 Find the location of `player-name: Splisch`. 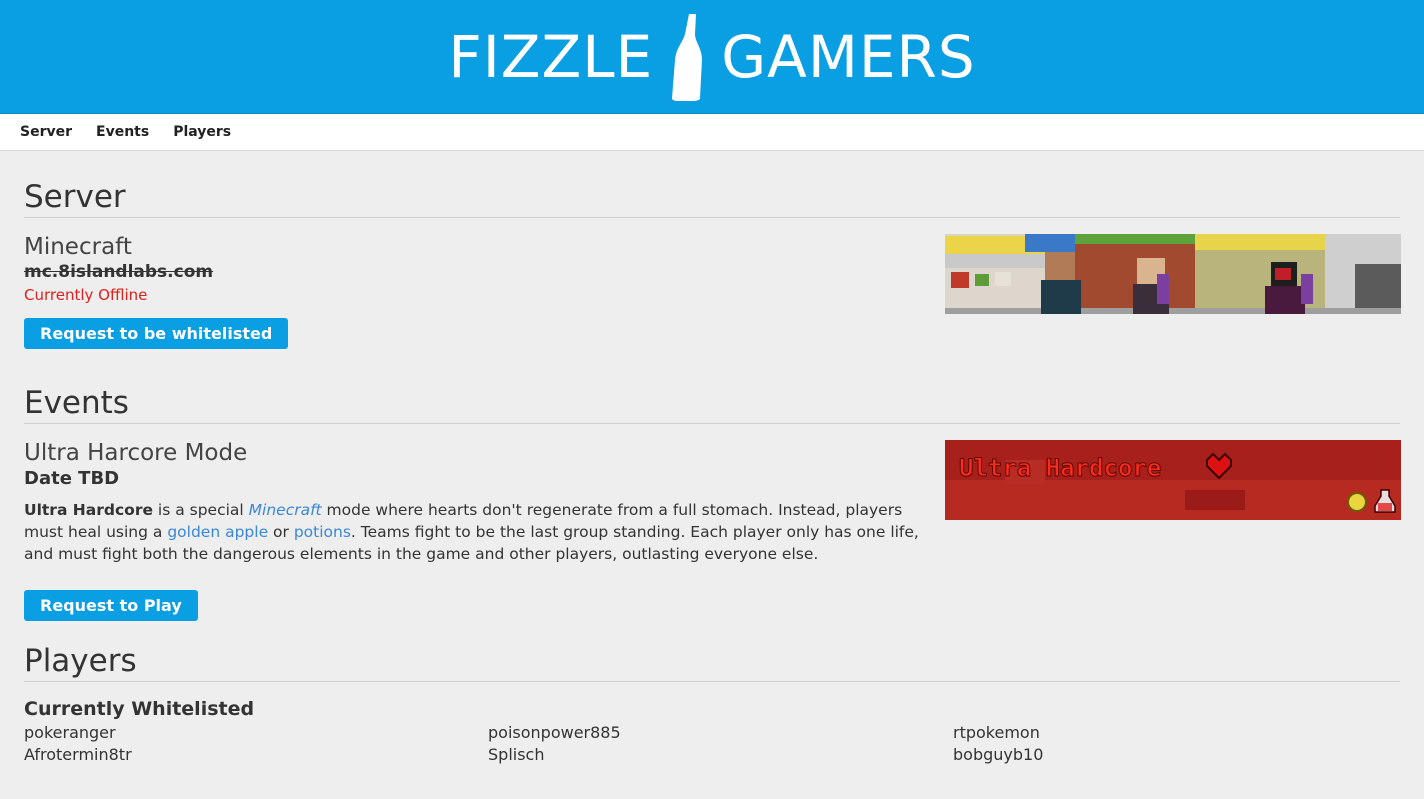

player-name: Splisch is located at coordinates (516, 754).